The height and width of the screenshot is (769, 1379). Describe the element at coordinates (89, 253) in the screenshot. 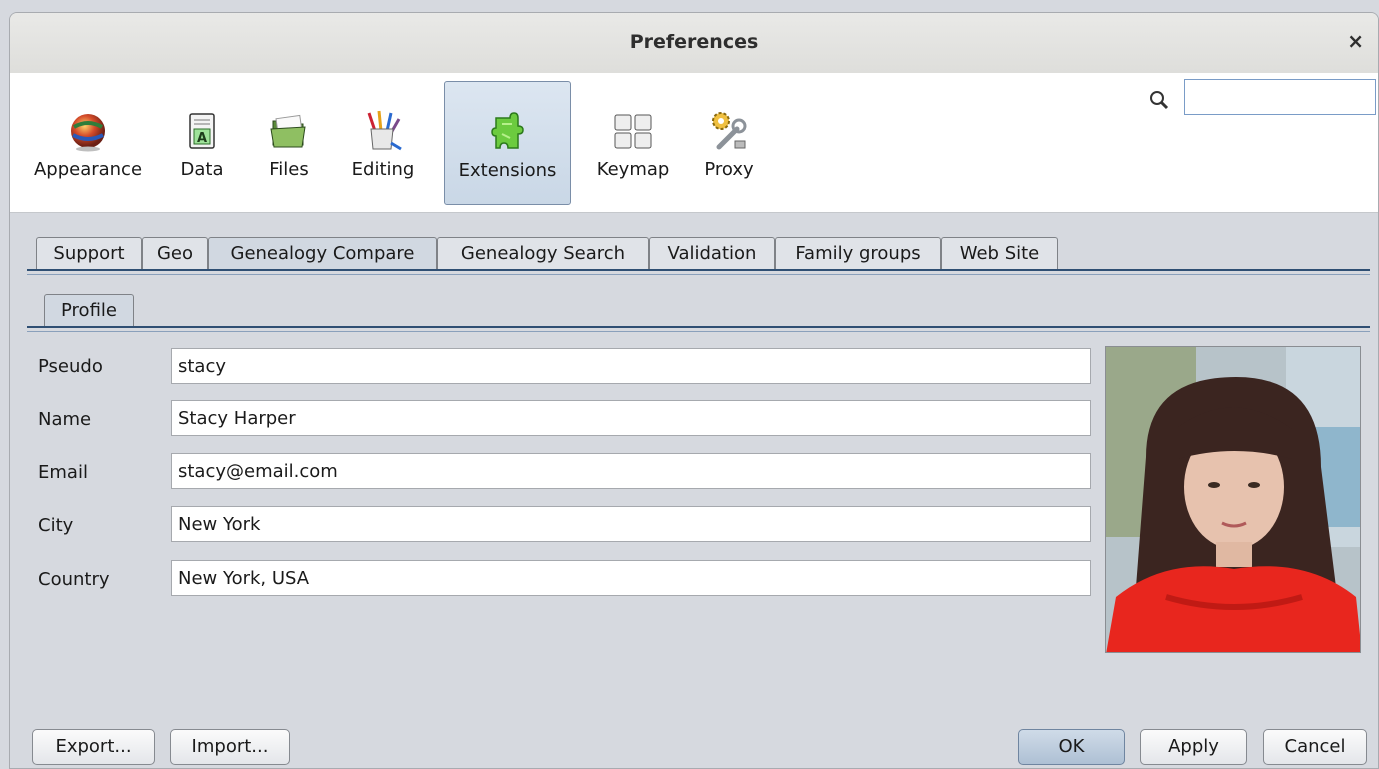

I see `tab-support: Support` at that location.